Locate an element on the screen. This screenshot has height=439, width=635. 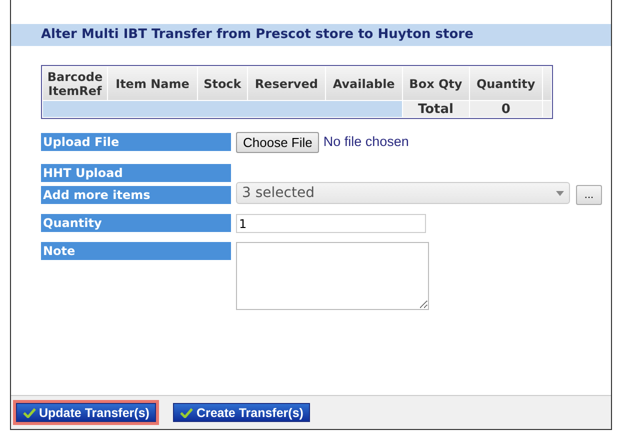
caret-icon is located at coordinates (560, 193).